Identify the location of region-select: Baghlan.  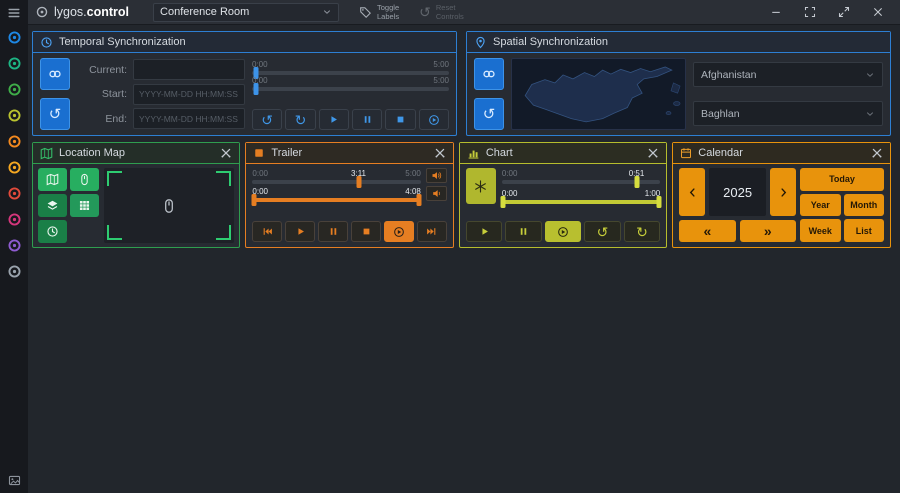
(788, 113).